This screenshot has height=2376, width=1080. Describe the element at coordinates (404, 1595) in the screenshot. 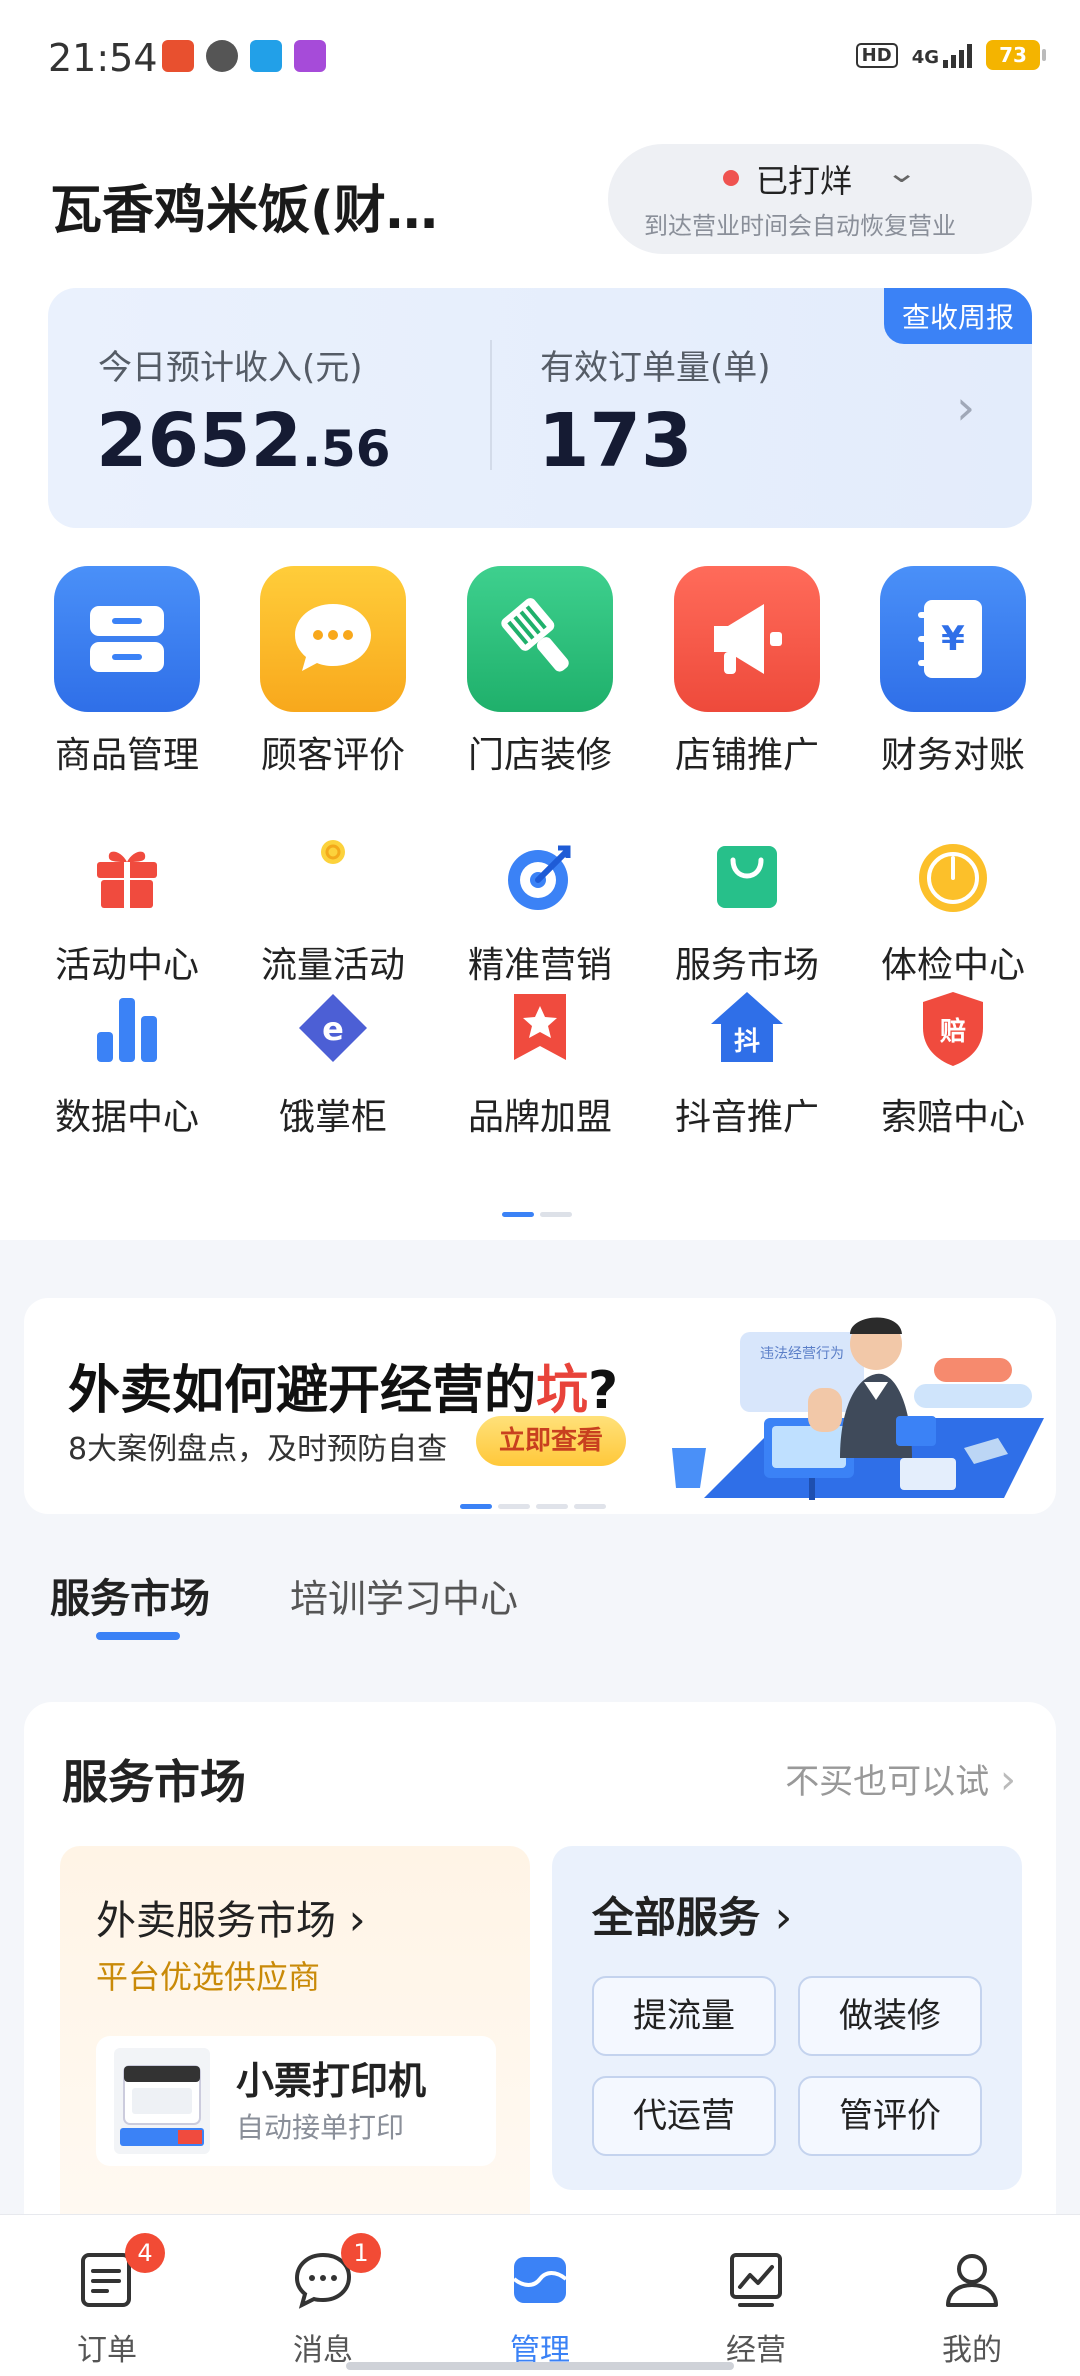

I see `tab-training-center: 培训学习中心` at that location.